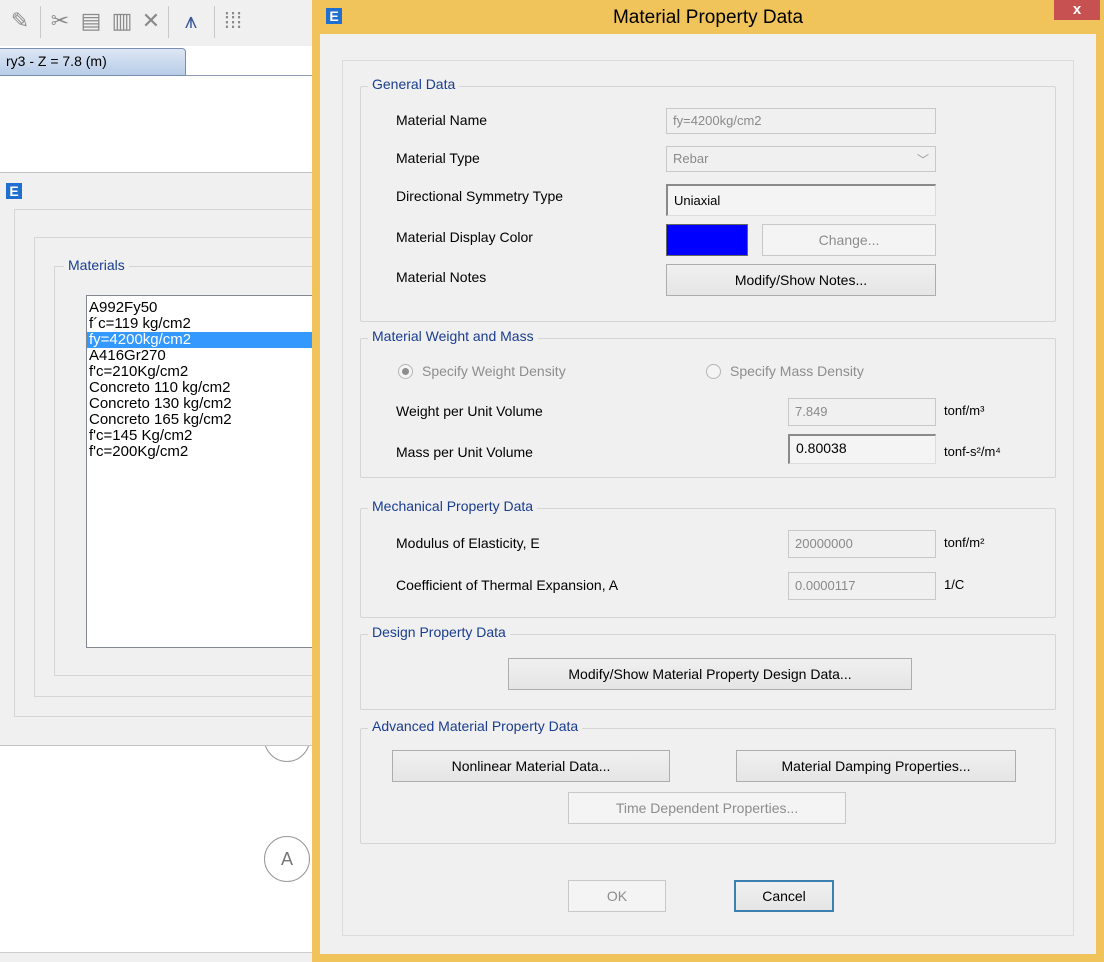 The image size is (1104, 962). Describe the element at coordinates (233, 21) in the screenshot. I see `grid-icon: ⁞⁞⁞` at that location.